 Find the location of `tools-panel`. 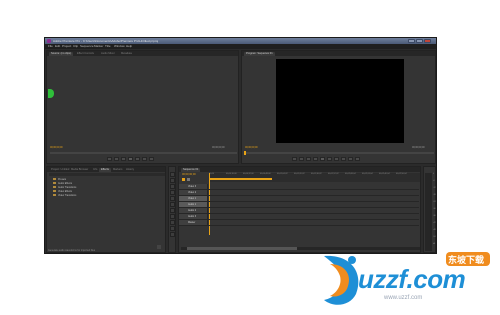

tools-panel is located at coordinates (172, 209).